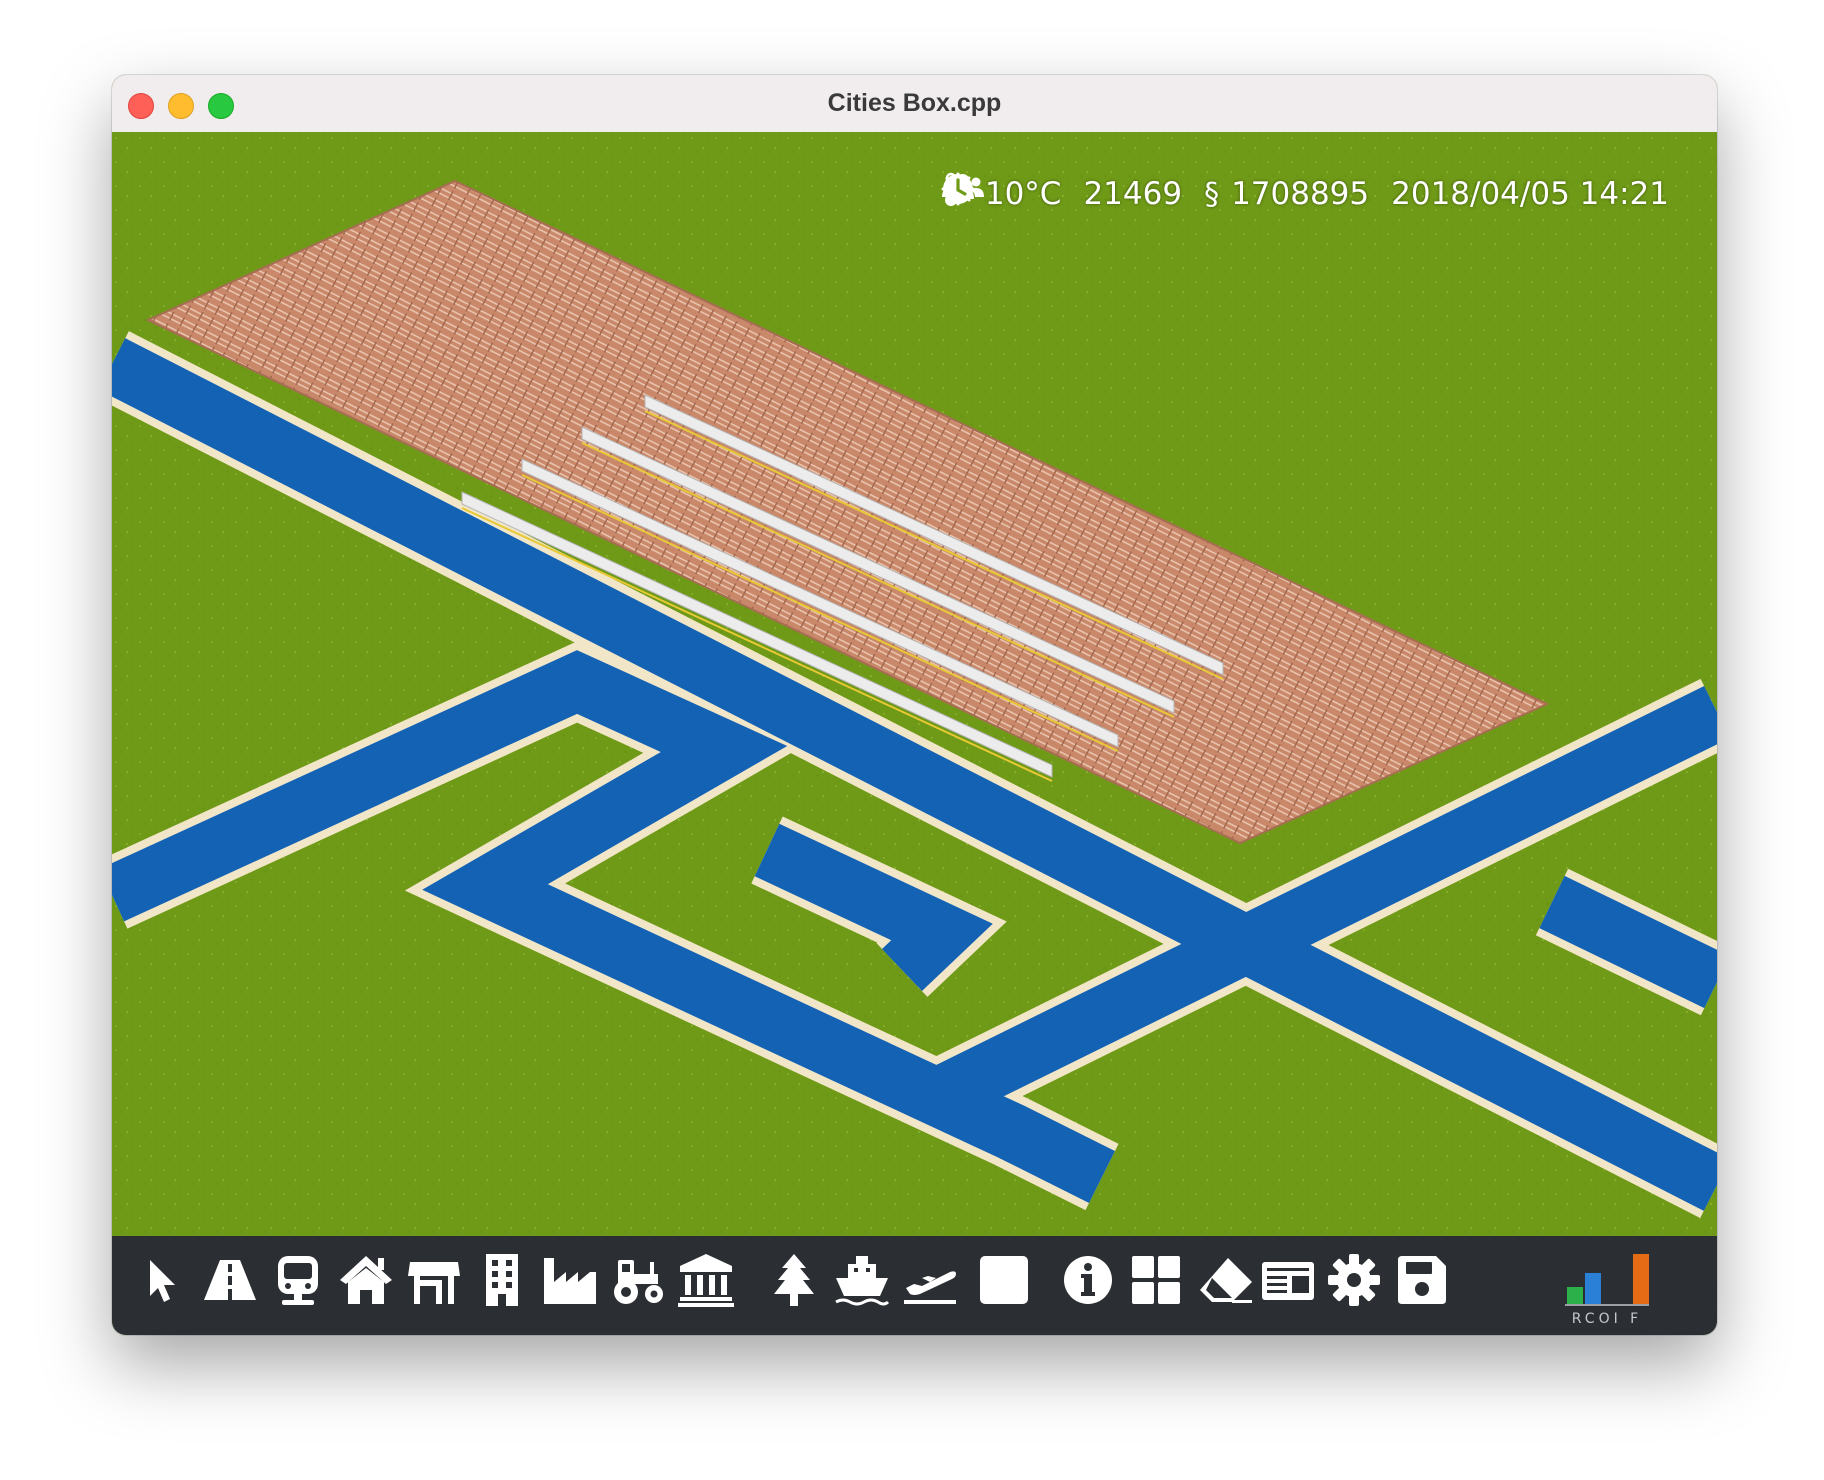  I want to click on settings-tool-button, so click(1354, 1280).